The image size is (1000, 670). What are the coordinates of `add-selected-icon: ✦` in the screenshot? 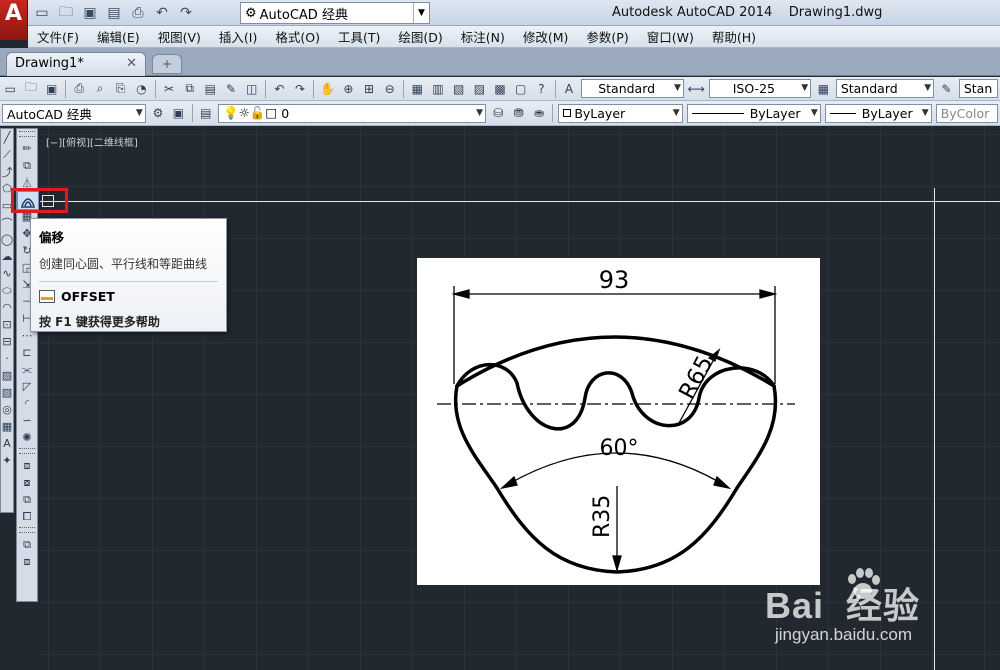 It's located at (7, 460).